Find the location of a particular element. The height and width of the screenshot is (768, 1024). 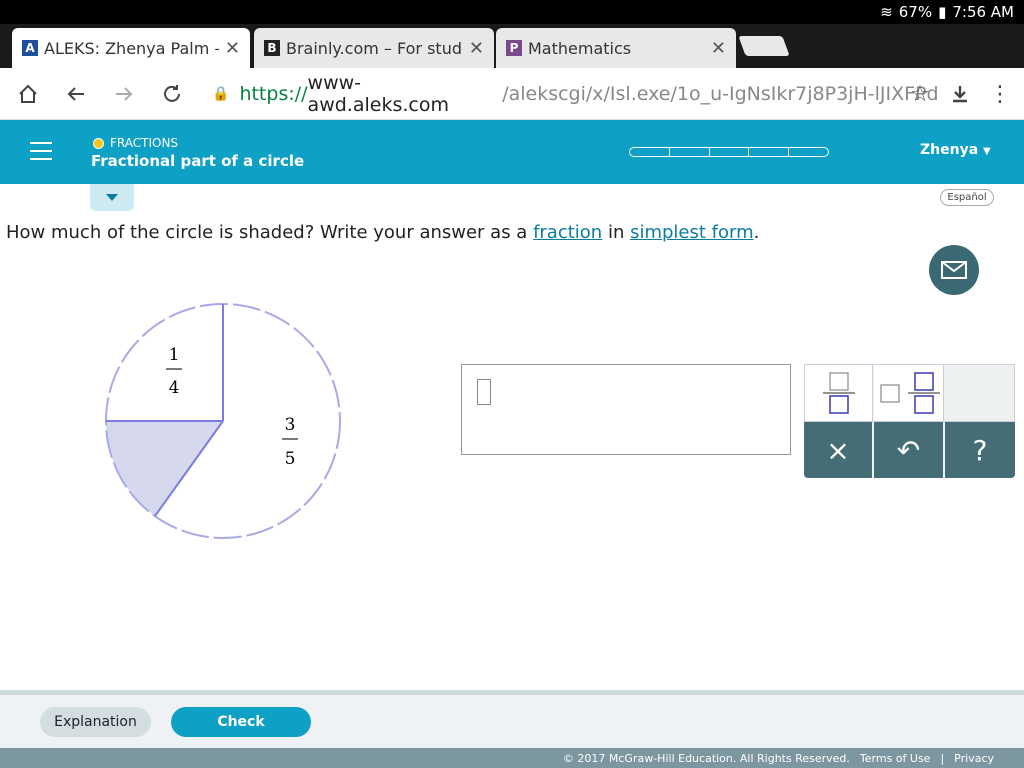

bookmark-star-icon: ☆ is located at coordinates (920, 94).